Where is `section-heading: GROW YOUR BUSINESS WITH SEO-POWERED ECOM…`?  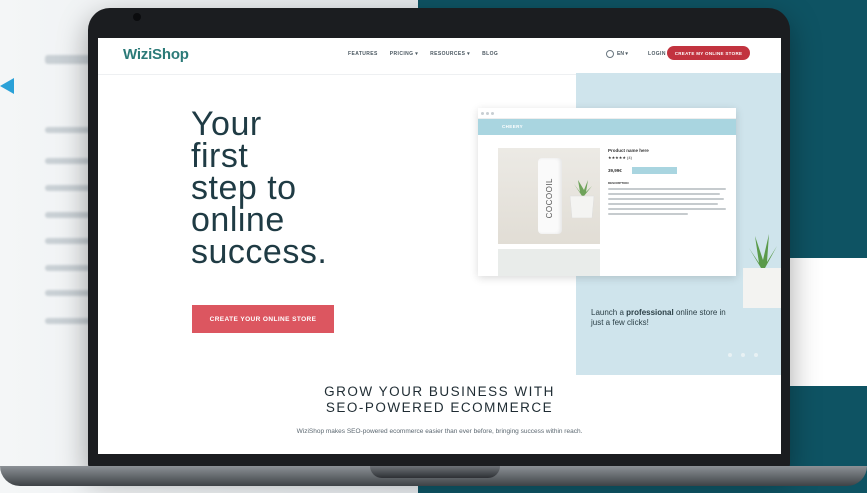
section-heading: GROW YOUR BUSINESS WITH SEO-POWERED ECOM… is located at coordinates (439, 400).